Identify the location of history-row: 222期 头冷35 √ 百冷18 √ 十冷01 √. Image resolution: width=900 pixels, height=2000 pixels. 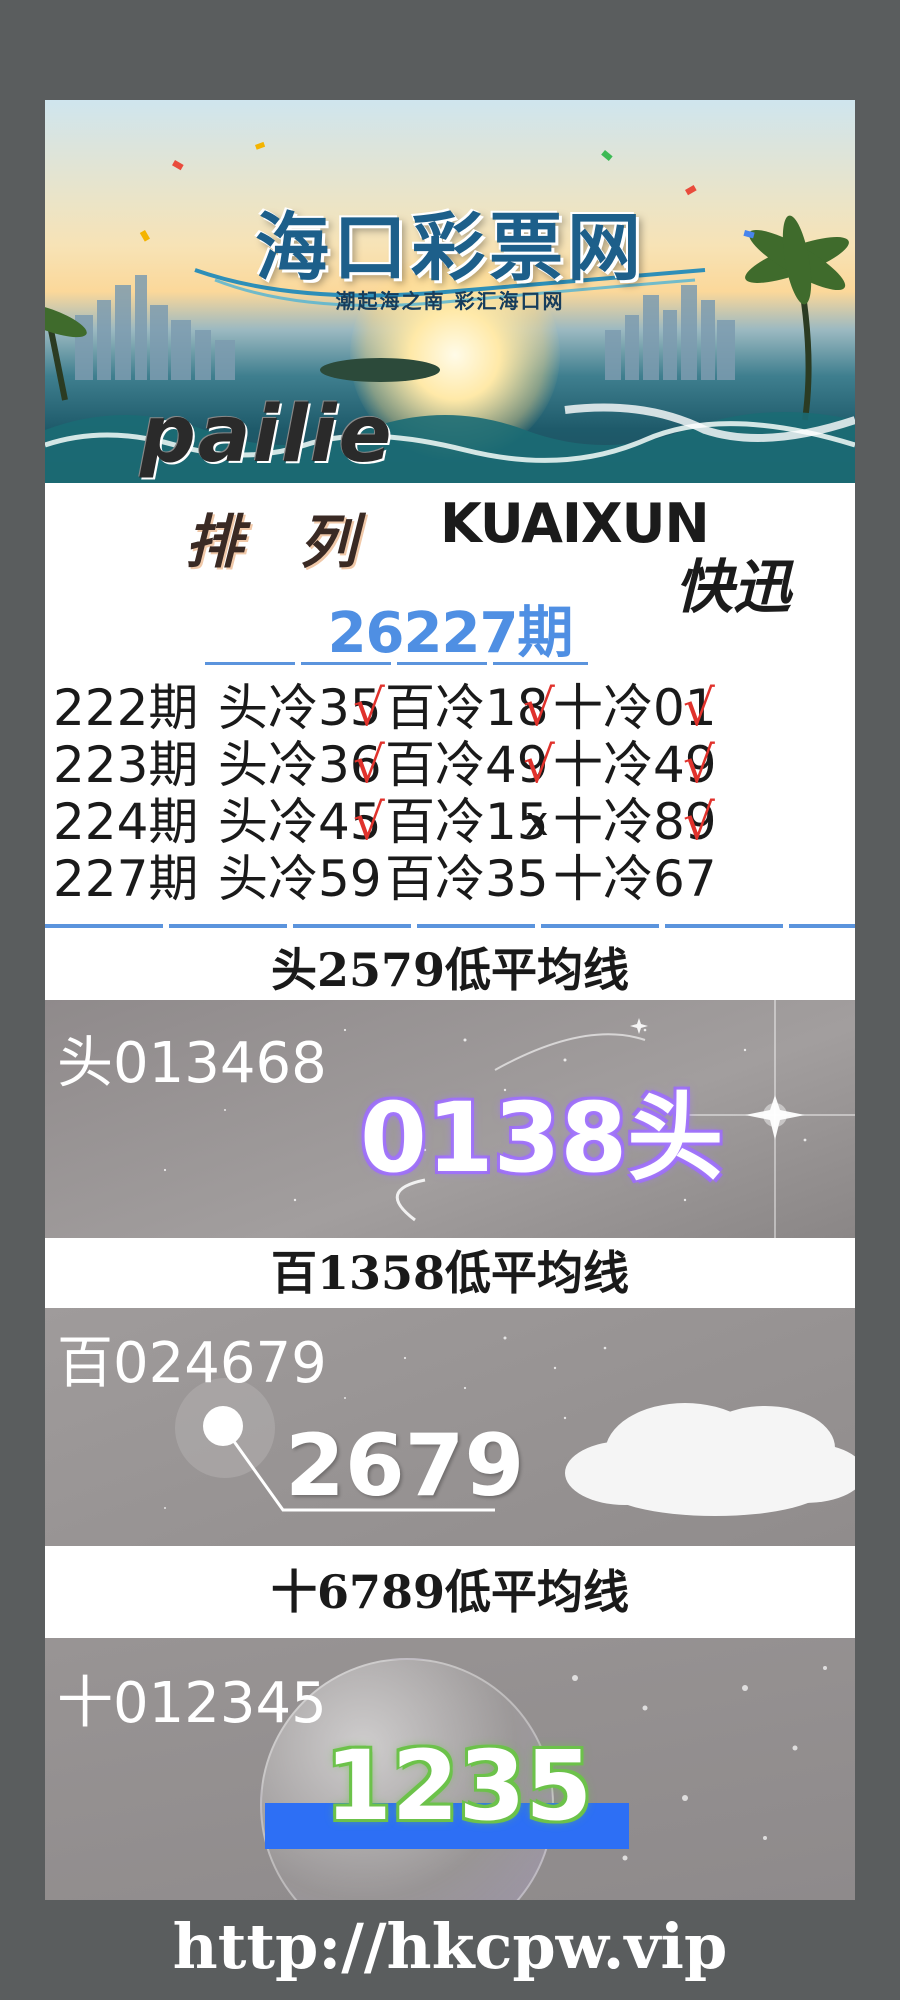
(453, 708).